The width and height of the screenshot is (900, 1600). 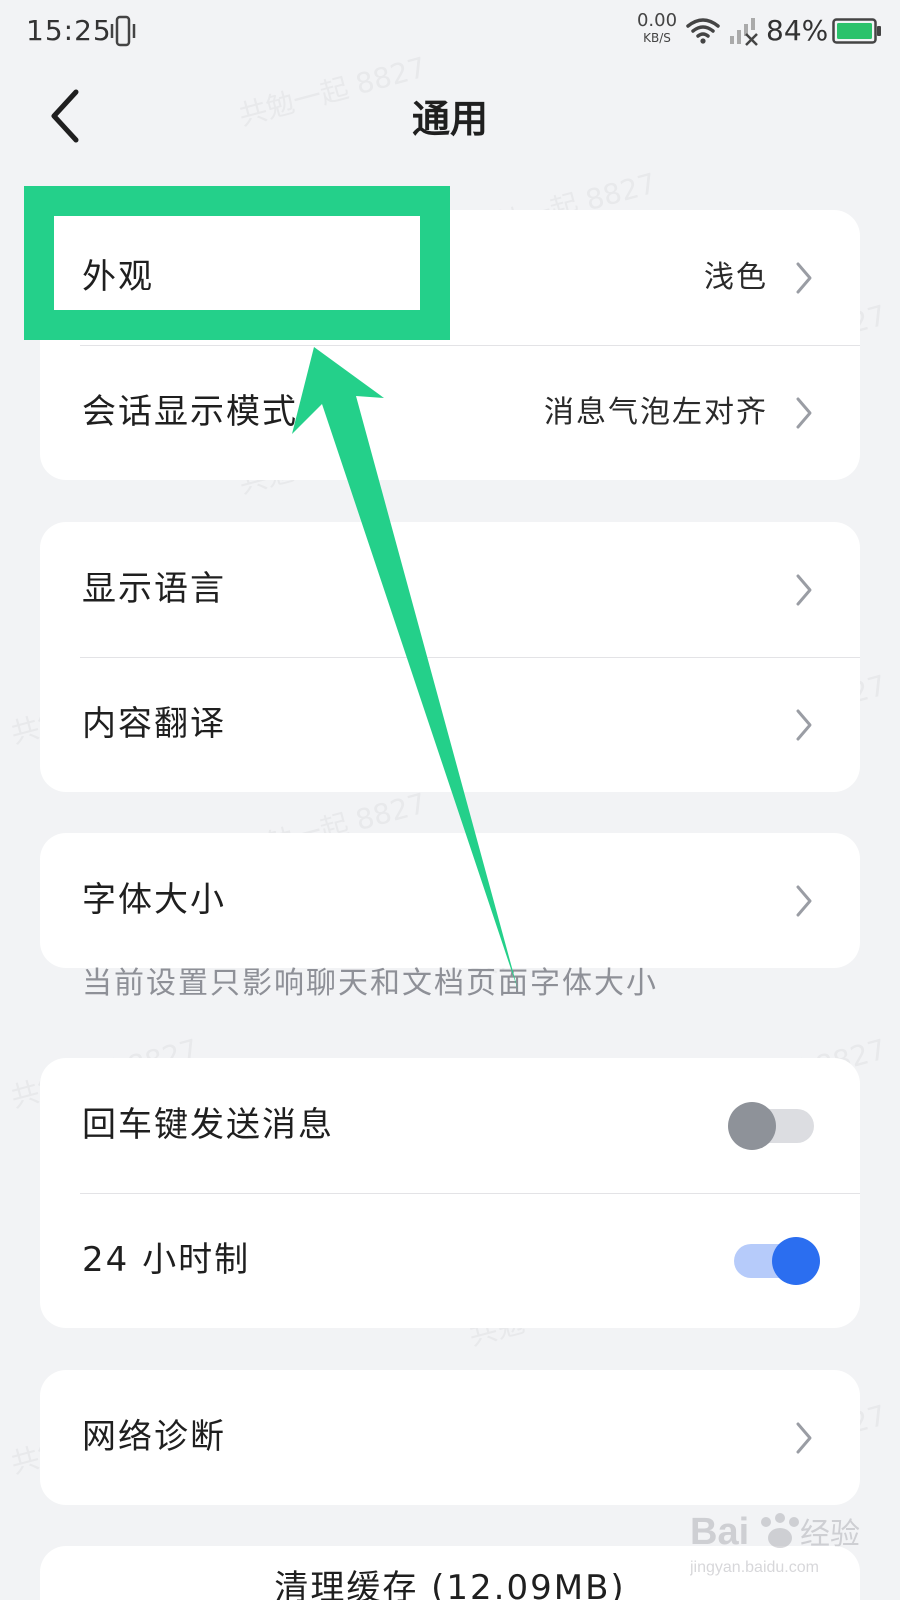 I want to click on signal-no-sim-icon, so click(x=744, y=32).